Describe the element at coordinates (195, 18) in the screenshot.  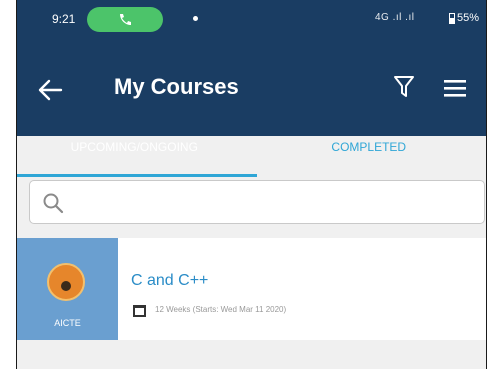
I see `notification-dot` at that location.